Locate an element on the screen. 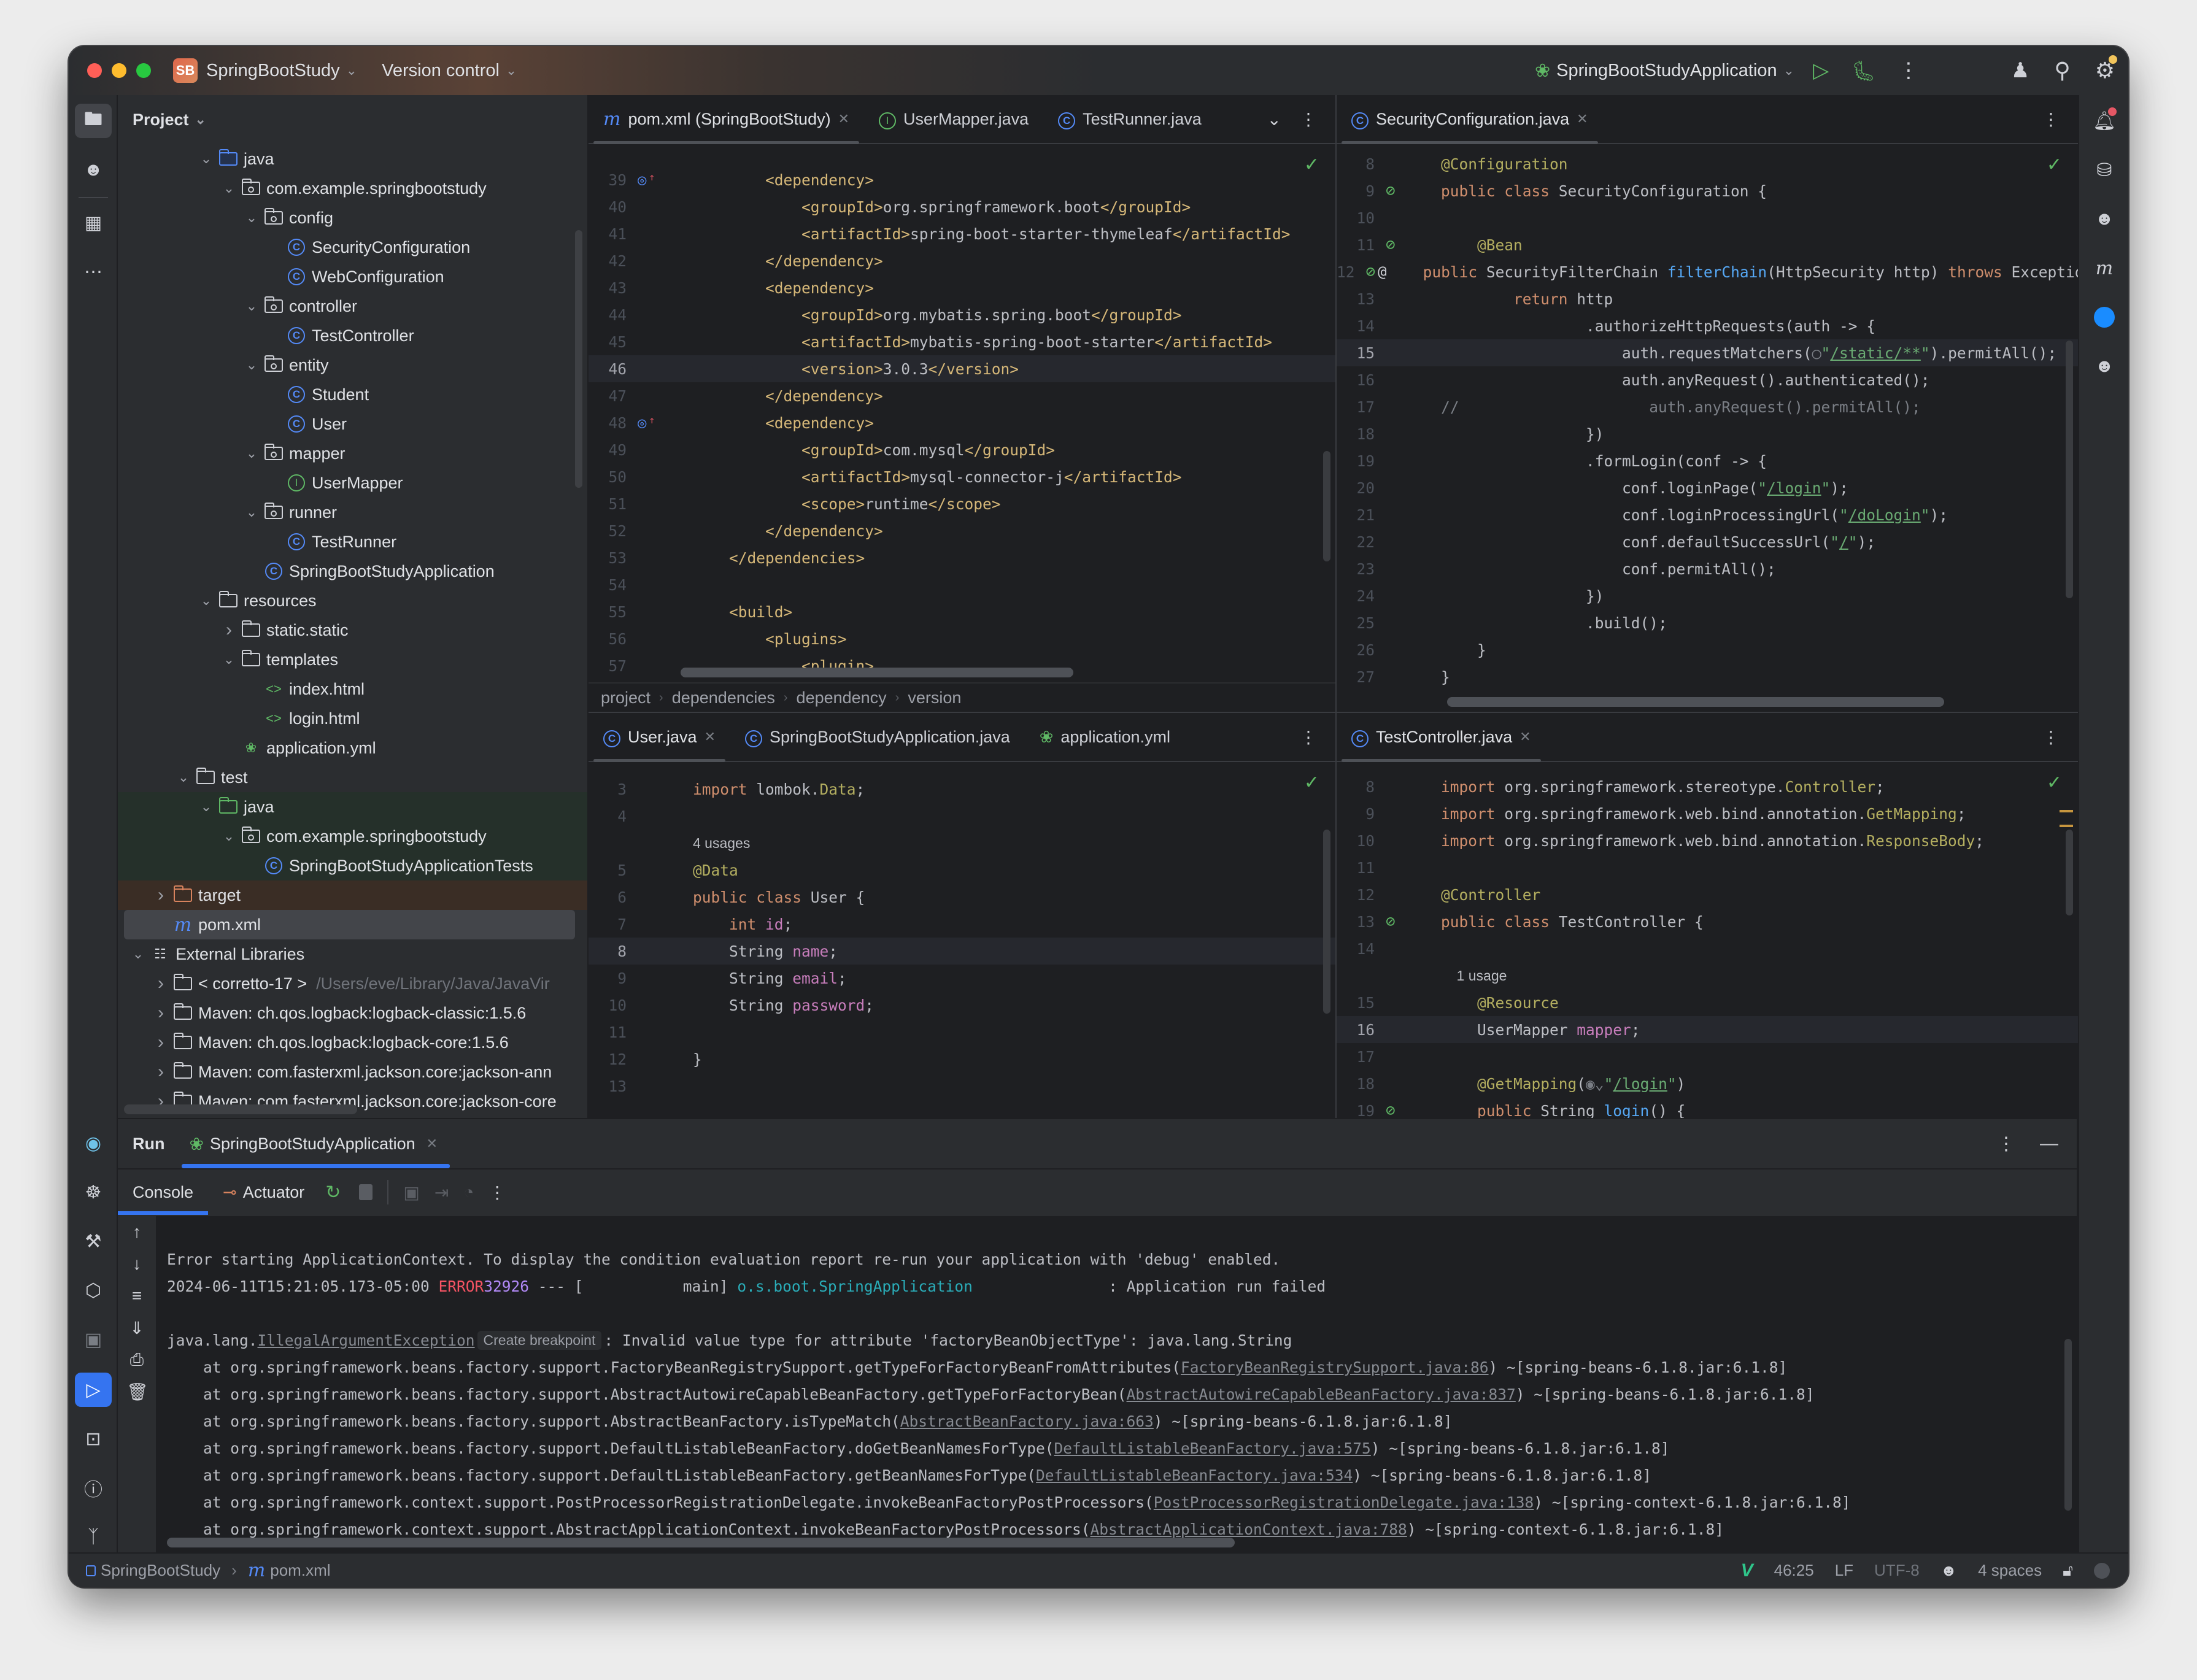 This screenshot has width=2197, height=1680. console-horizontal-scrollbar is located at coordinates (701, 1542).